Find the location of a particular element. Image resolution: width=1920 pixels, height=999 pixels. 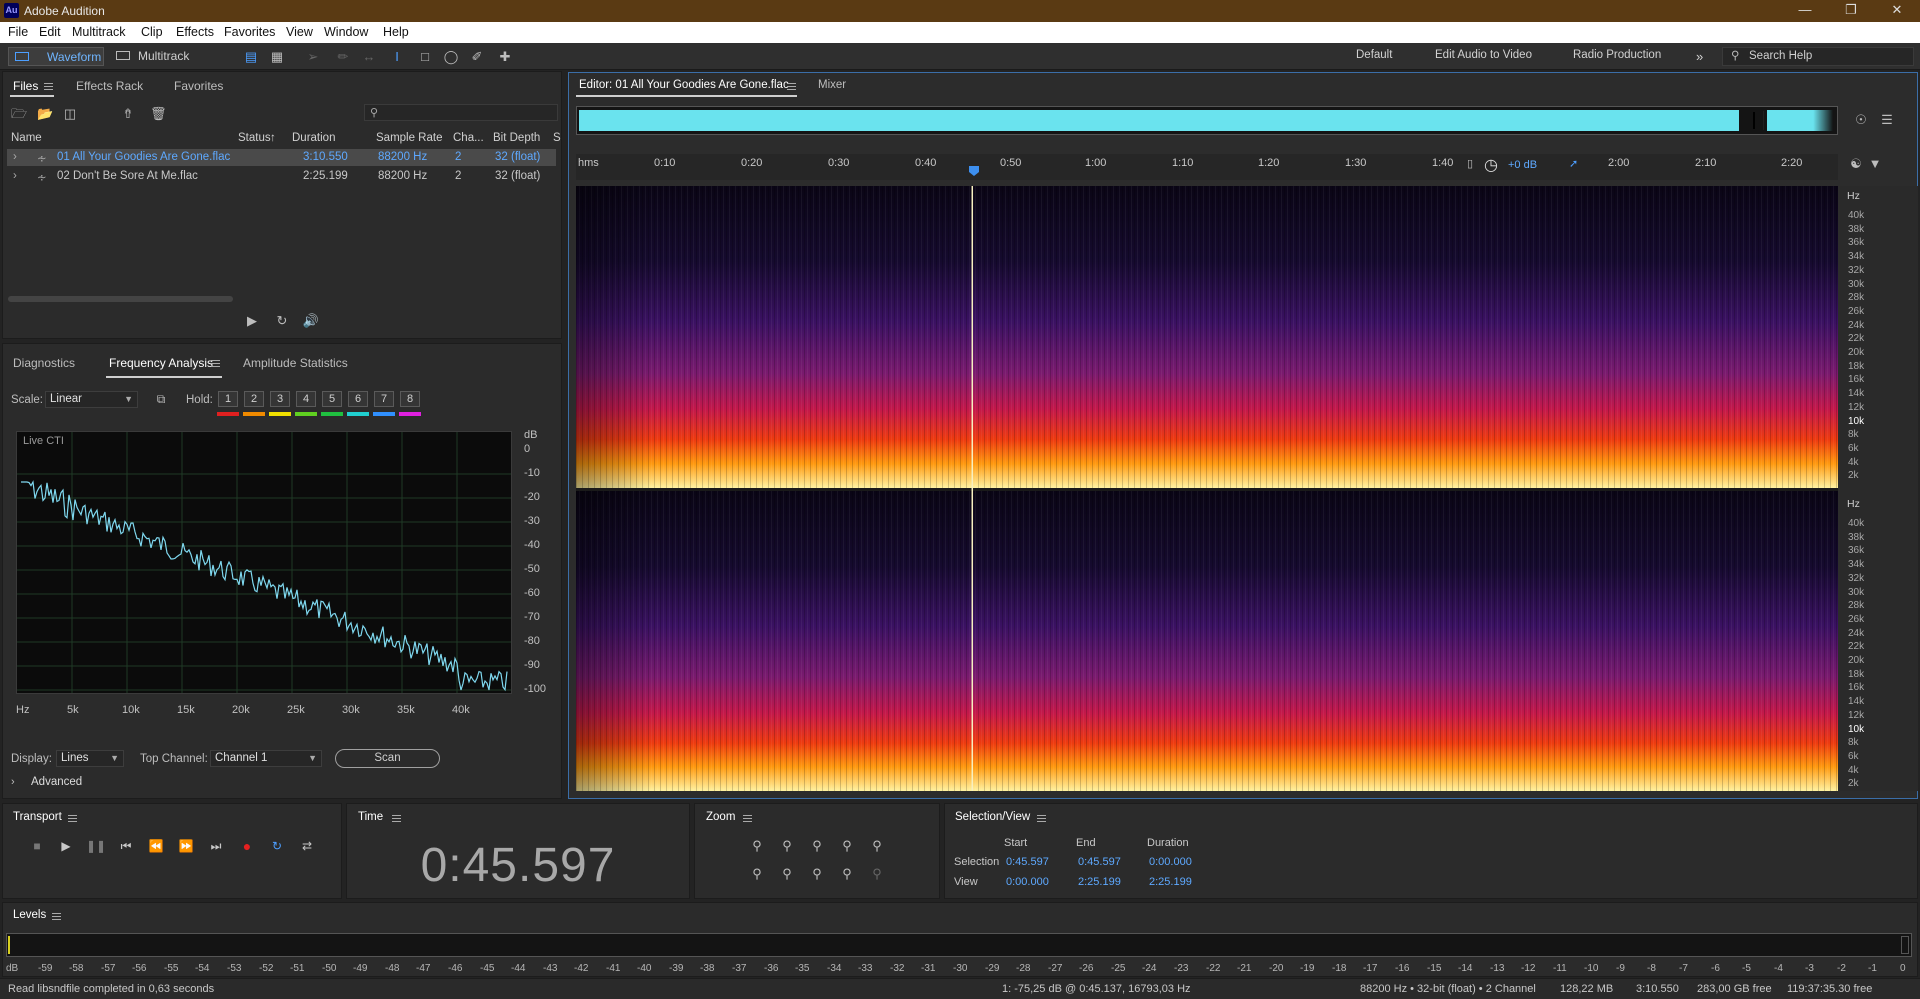

scale-dropdown: Linear ▼ is located at coordinates (91, 399).